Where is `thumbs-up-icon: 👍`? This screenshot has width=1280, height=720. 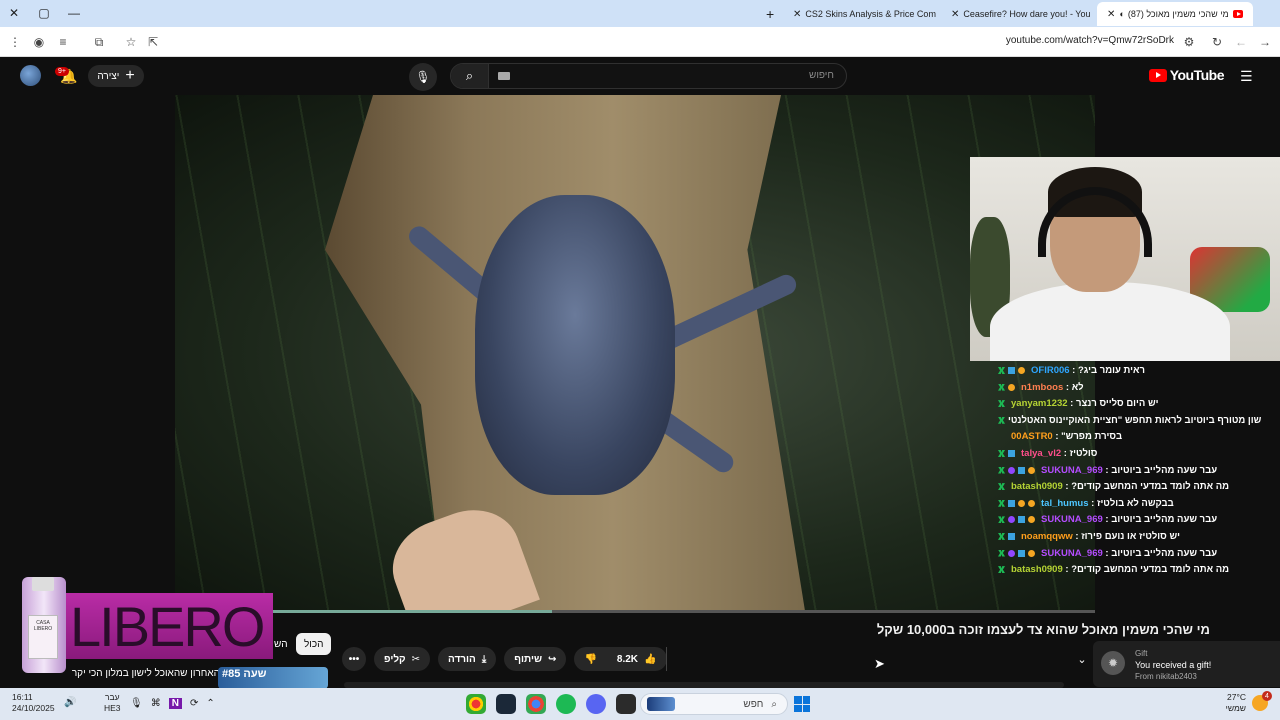 thumbs-up-icon: 👍 is located at coordinates (650, 659).